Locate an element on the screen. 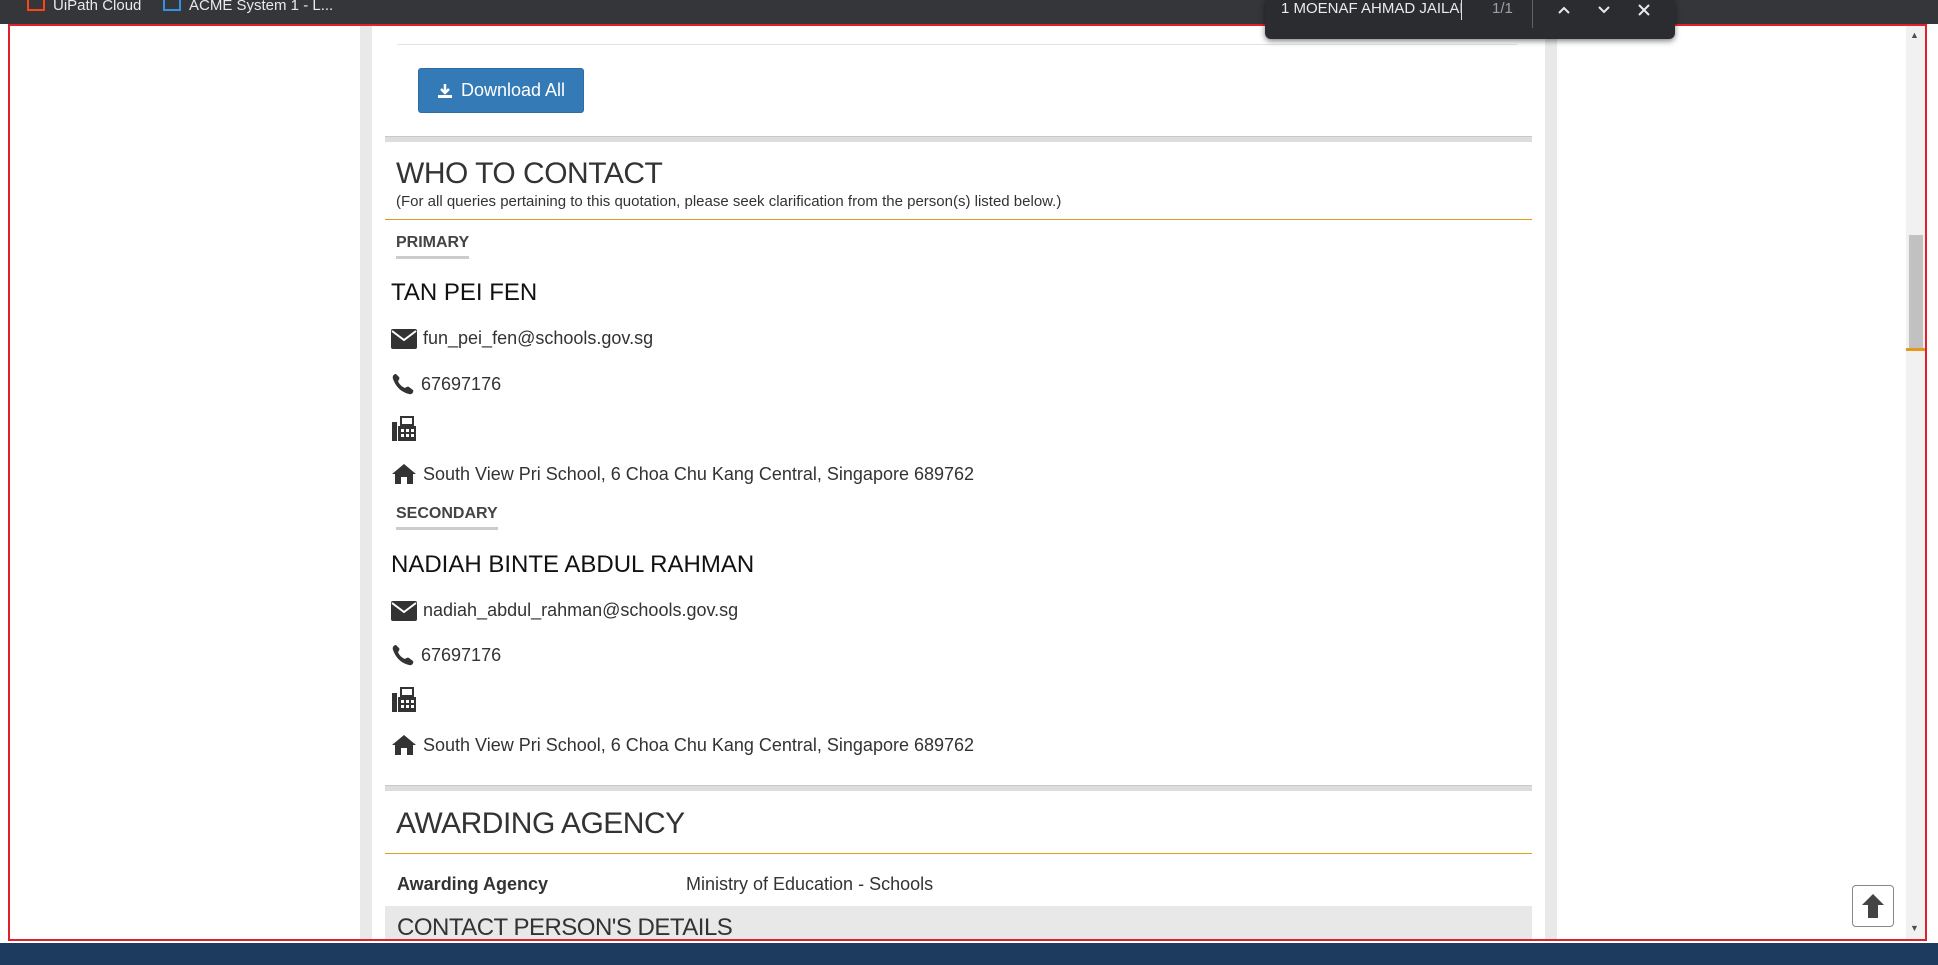 The image size is (1938, 965). close-icon is located at coordinates (1644, 10).